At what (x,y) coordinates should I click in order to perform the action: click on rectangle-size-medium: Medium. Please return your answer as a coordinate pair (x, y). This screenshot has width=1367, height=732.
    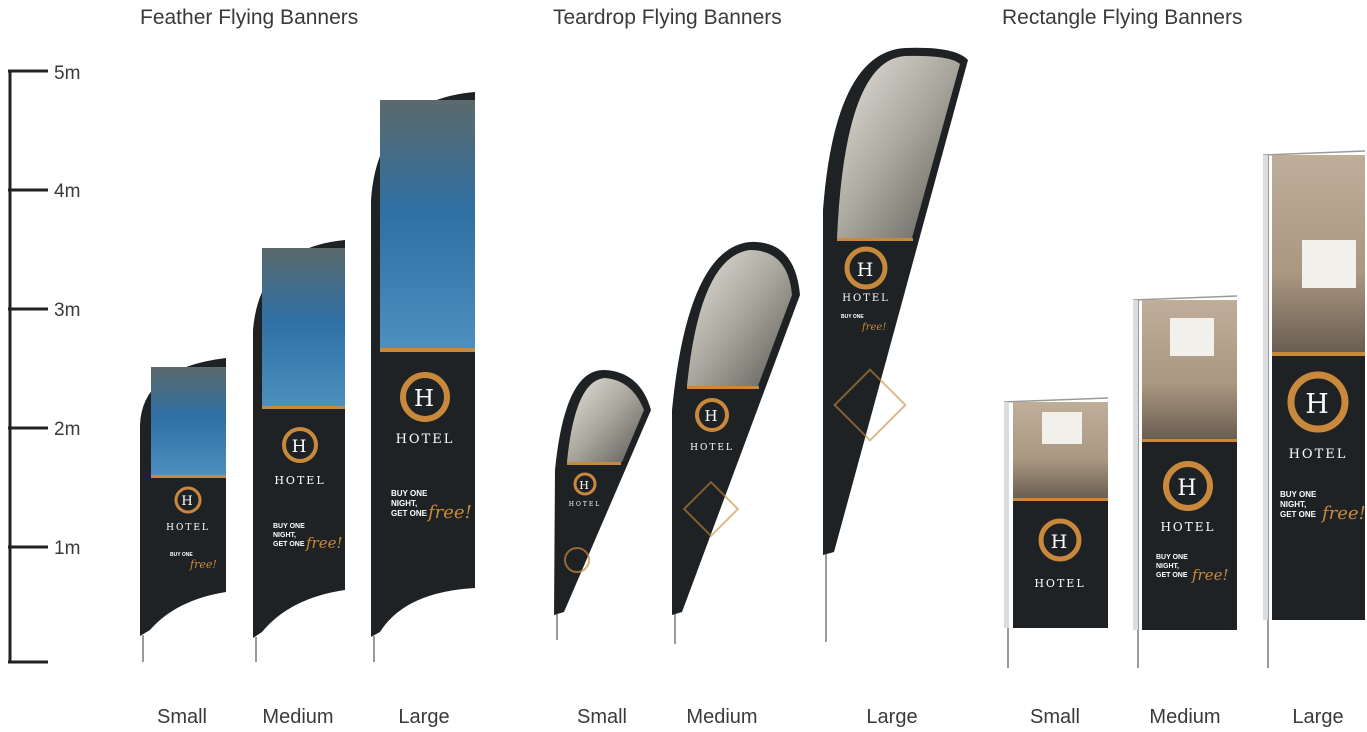
    Looking at the image, I should click on (1185, 717).